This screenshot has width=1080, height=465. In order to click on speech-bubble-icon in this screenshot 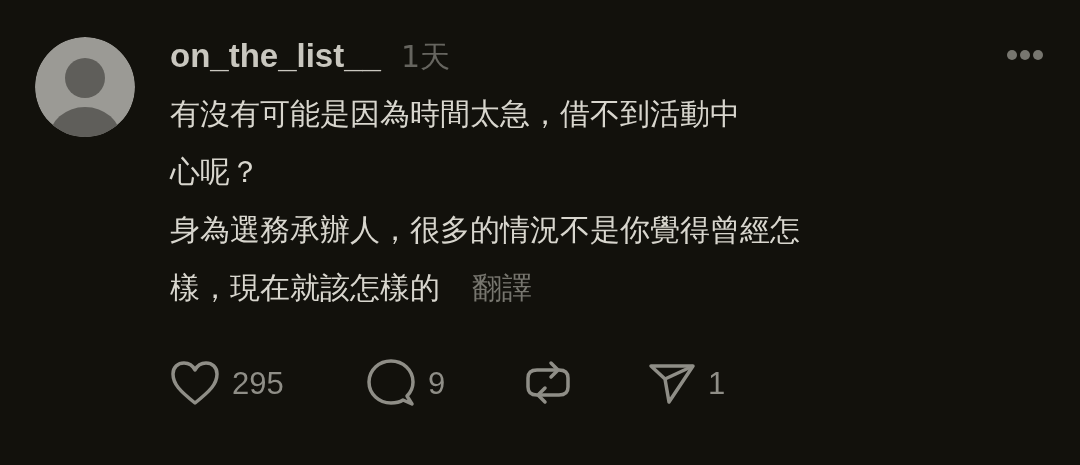, I will do `click(391, 383)`.